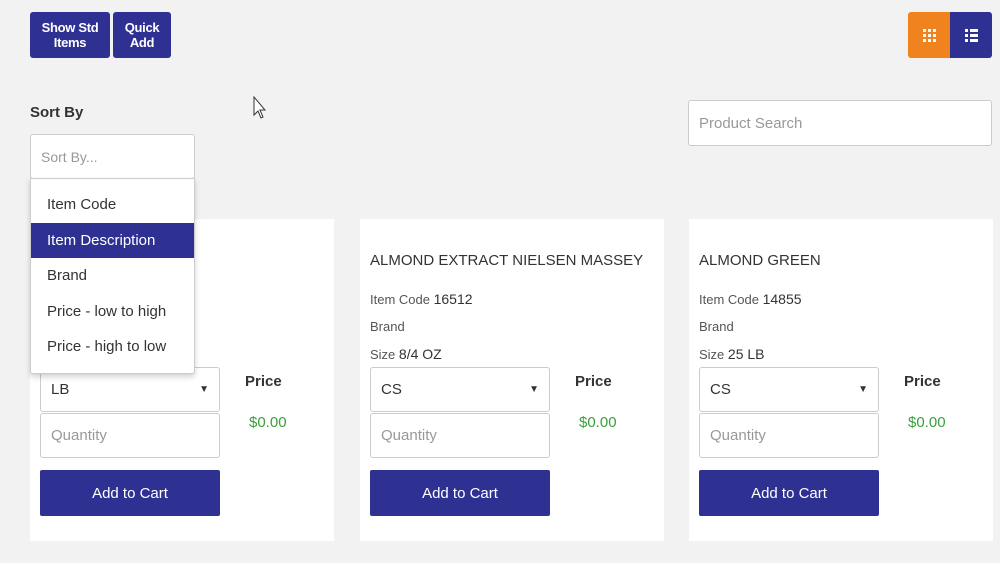  Describe the element at coordinates (112, 240) in the screenshot. I see `sort-option-item-description: Item Description` at that location.